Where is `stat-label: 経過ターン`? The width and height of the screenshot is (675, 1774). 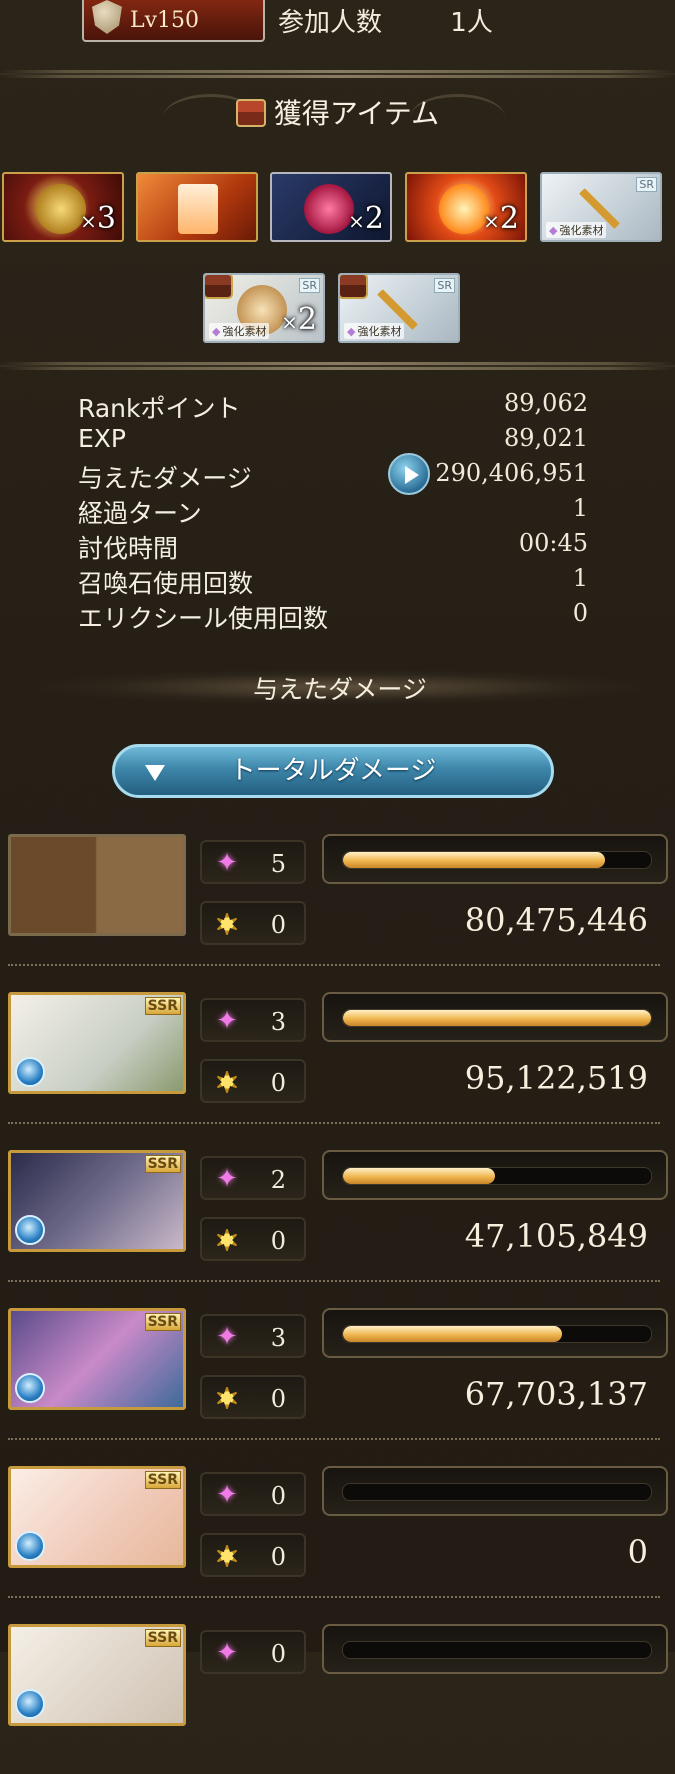
stat-label: 経過ターン is located at coordinates (140, 513).